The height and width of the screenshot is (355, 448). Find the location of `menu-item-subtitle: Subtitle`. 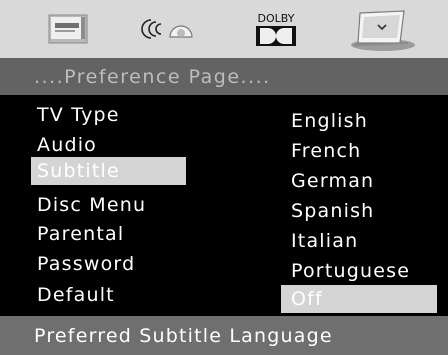

menu-item-subtitle: Subtitle is located at coordinates (108, 171).